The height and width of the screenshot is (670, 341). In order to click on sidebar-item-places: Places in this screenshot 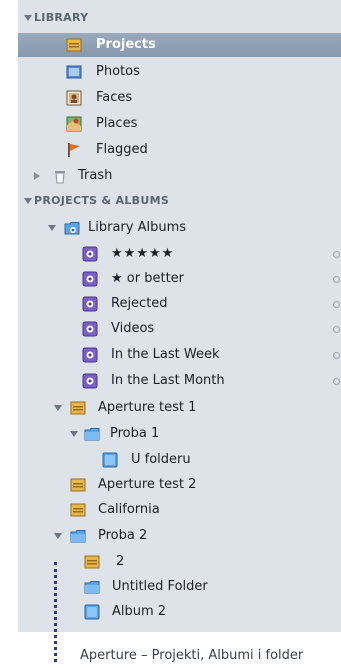, I will do `click(179, 124)`.